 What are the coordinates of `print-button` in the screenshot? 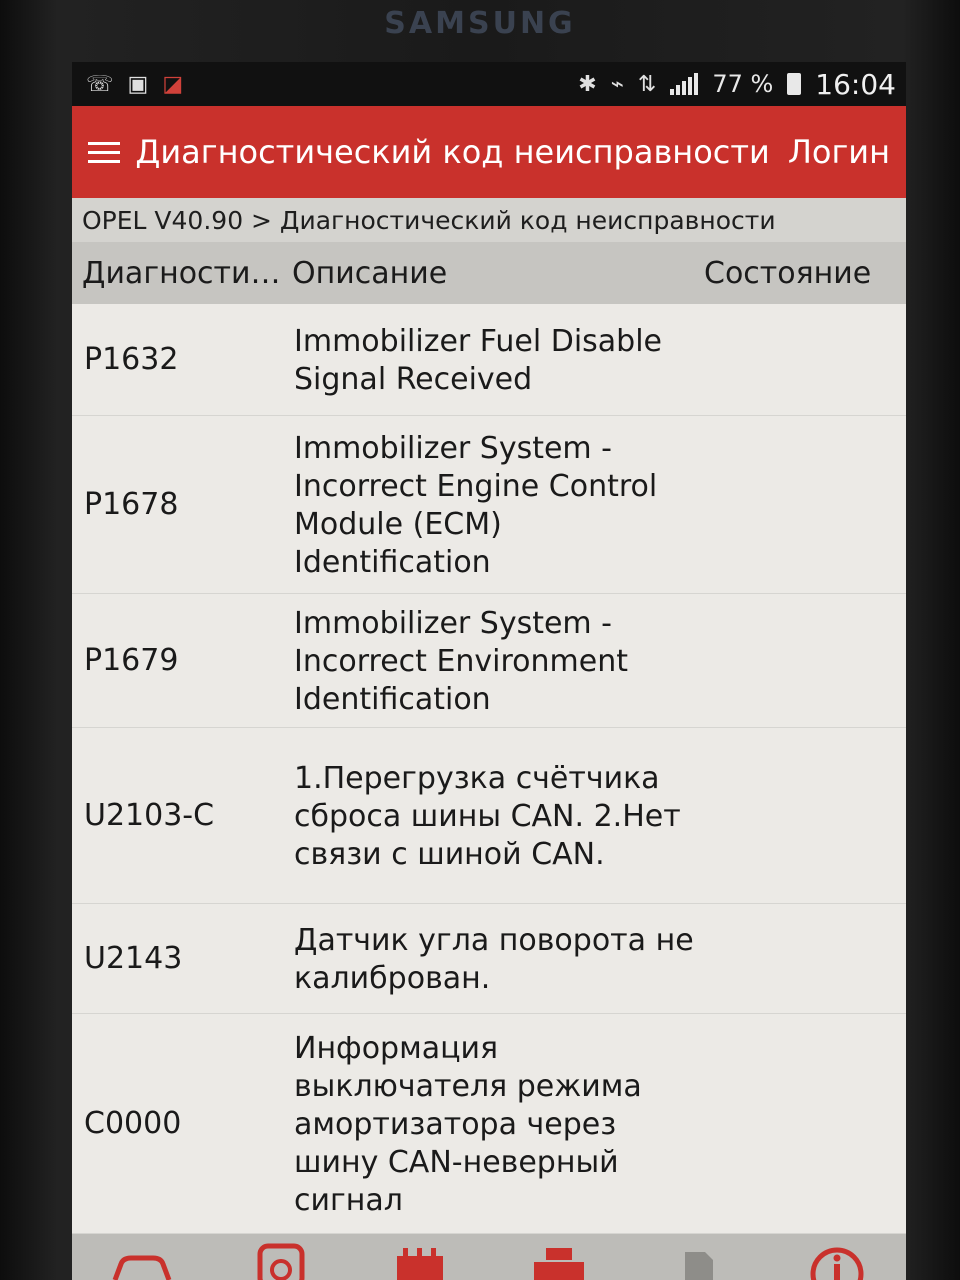 It's located at (559, 1257).